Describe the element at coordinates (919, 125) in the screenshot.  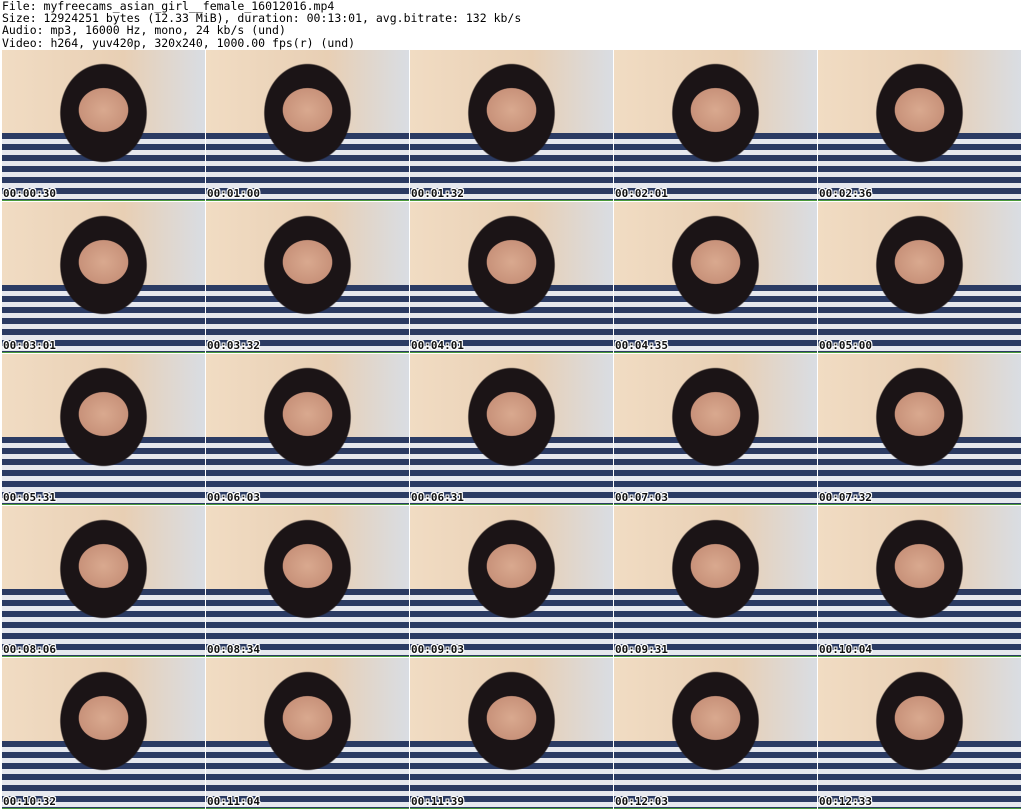
I see `video-thumbnail: 00:02:36` at that location.